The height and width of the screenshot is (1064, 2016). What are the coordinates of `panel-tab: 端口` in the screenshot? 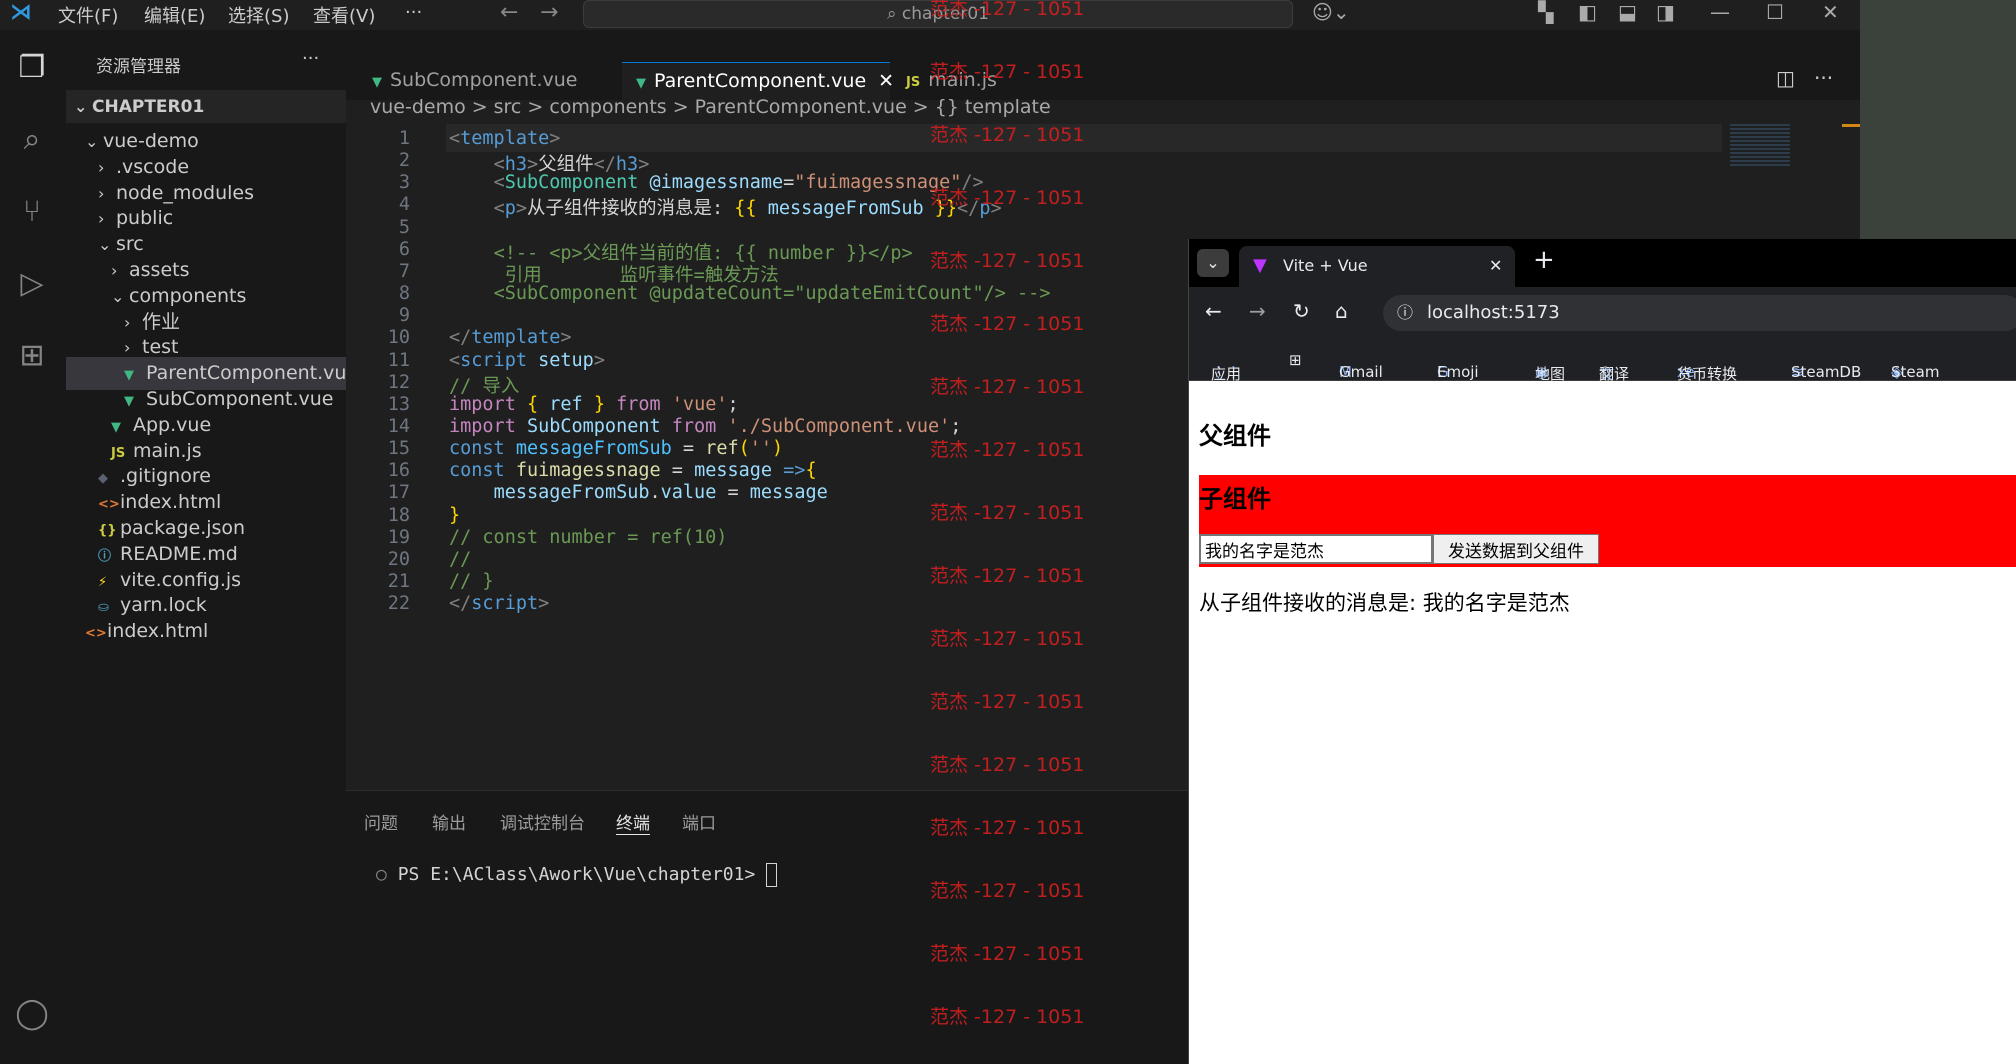 It's located at (699, 821).